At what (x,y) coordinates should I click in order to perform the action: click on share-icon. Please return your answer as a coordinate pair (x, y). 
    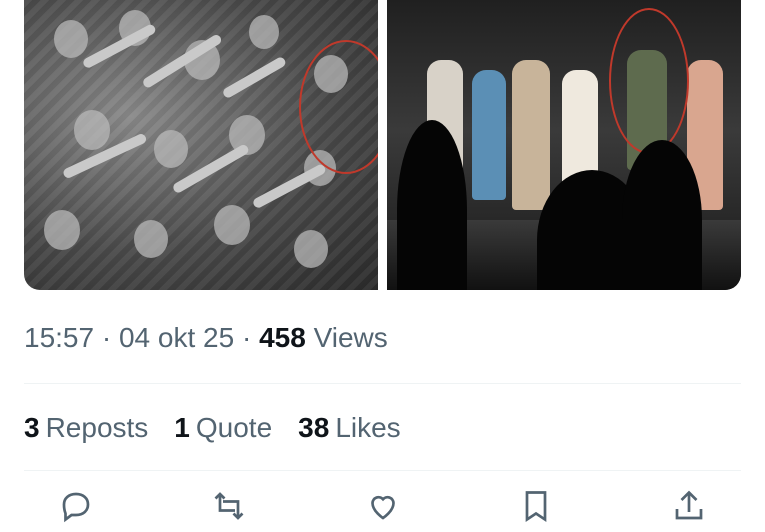
    Looking at the image, I should click on (689, 508).